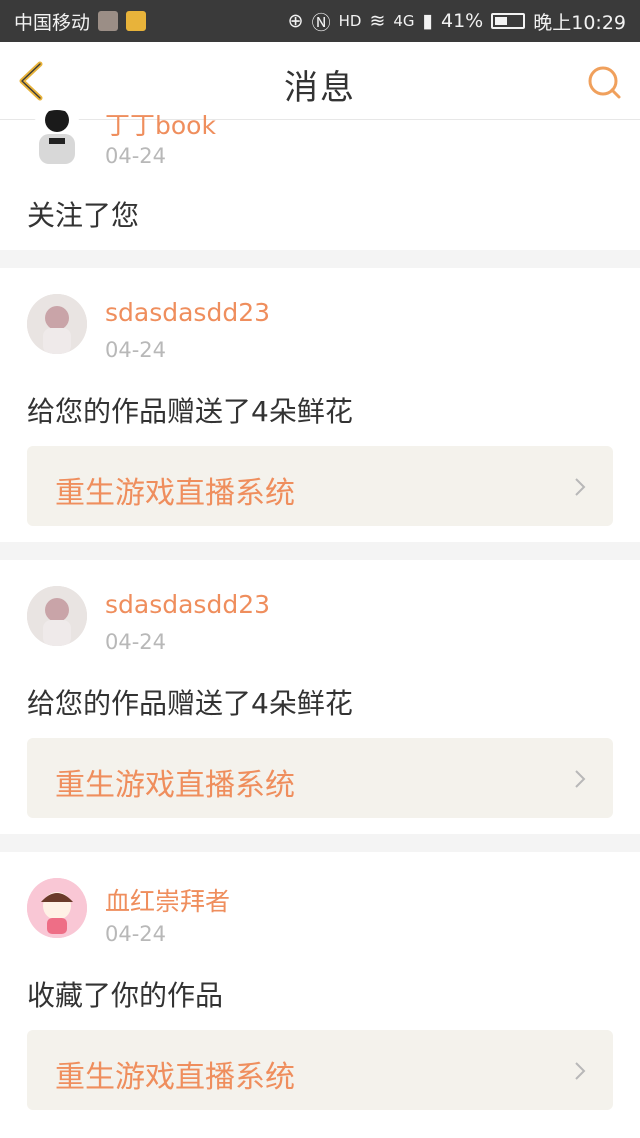 The height and width of the screenshot is (1138, 640). What do you see at coordinates (320, 180) in the screenshot?
I see `message-card: 丁丁book 04-24 关注了您` at bounding box center [320, 180].